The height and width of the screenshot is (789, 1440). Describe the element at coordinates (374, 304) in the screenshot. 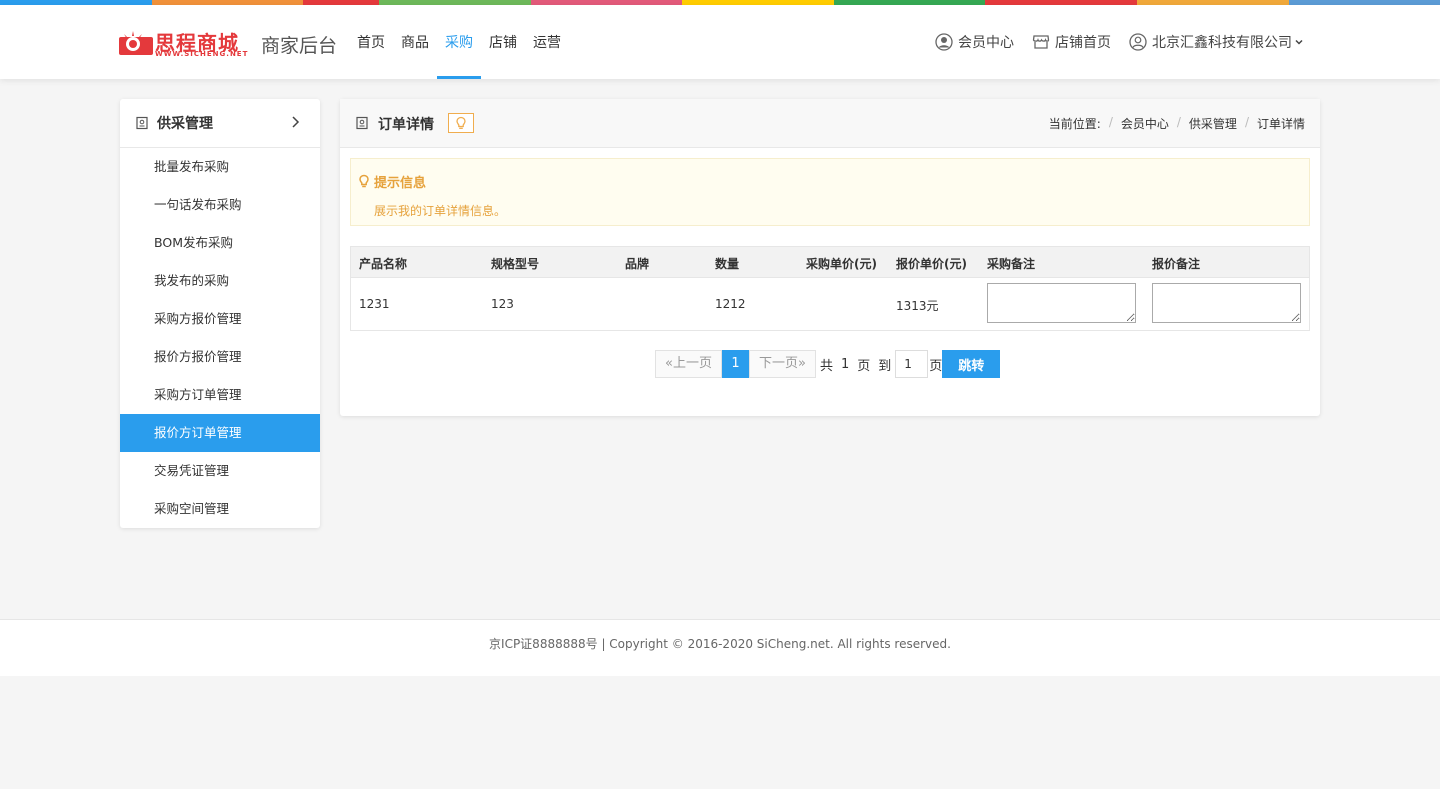

I see `cell-product-name: 1231` at that location.